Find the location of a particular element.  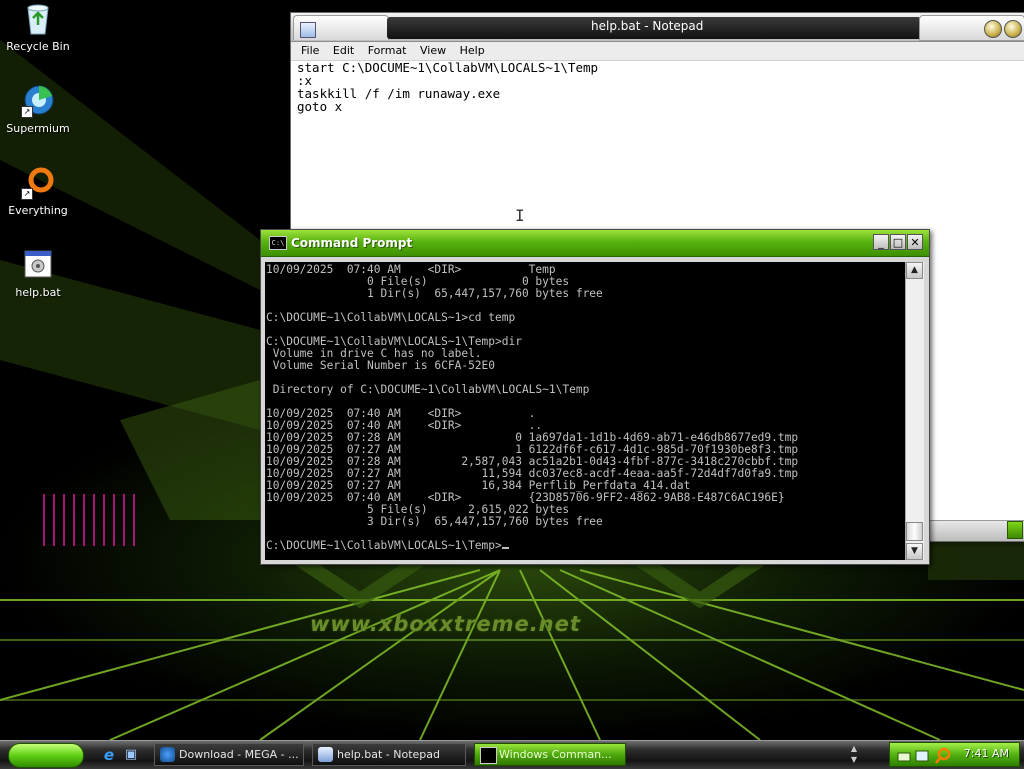

console-line: C:\DOCUME~1\CollabVM\LOCALS~1>cd temp is located at coordinates (391, 317).